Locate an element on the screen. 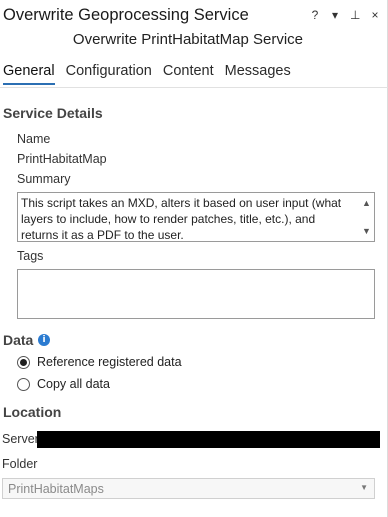 Image resolution: width=388 pixels, height=517 pixels. scroll-up-icon: ▲ is located at coordinates (366, 203).